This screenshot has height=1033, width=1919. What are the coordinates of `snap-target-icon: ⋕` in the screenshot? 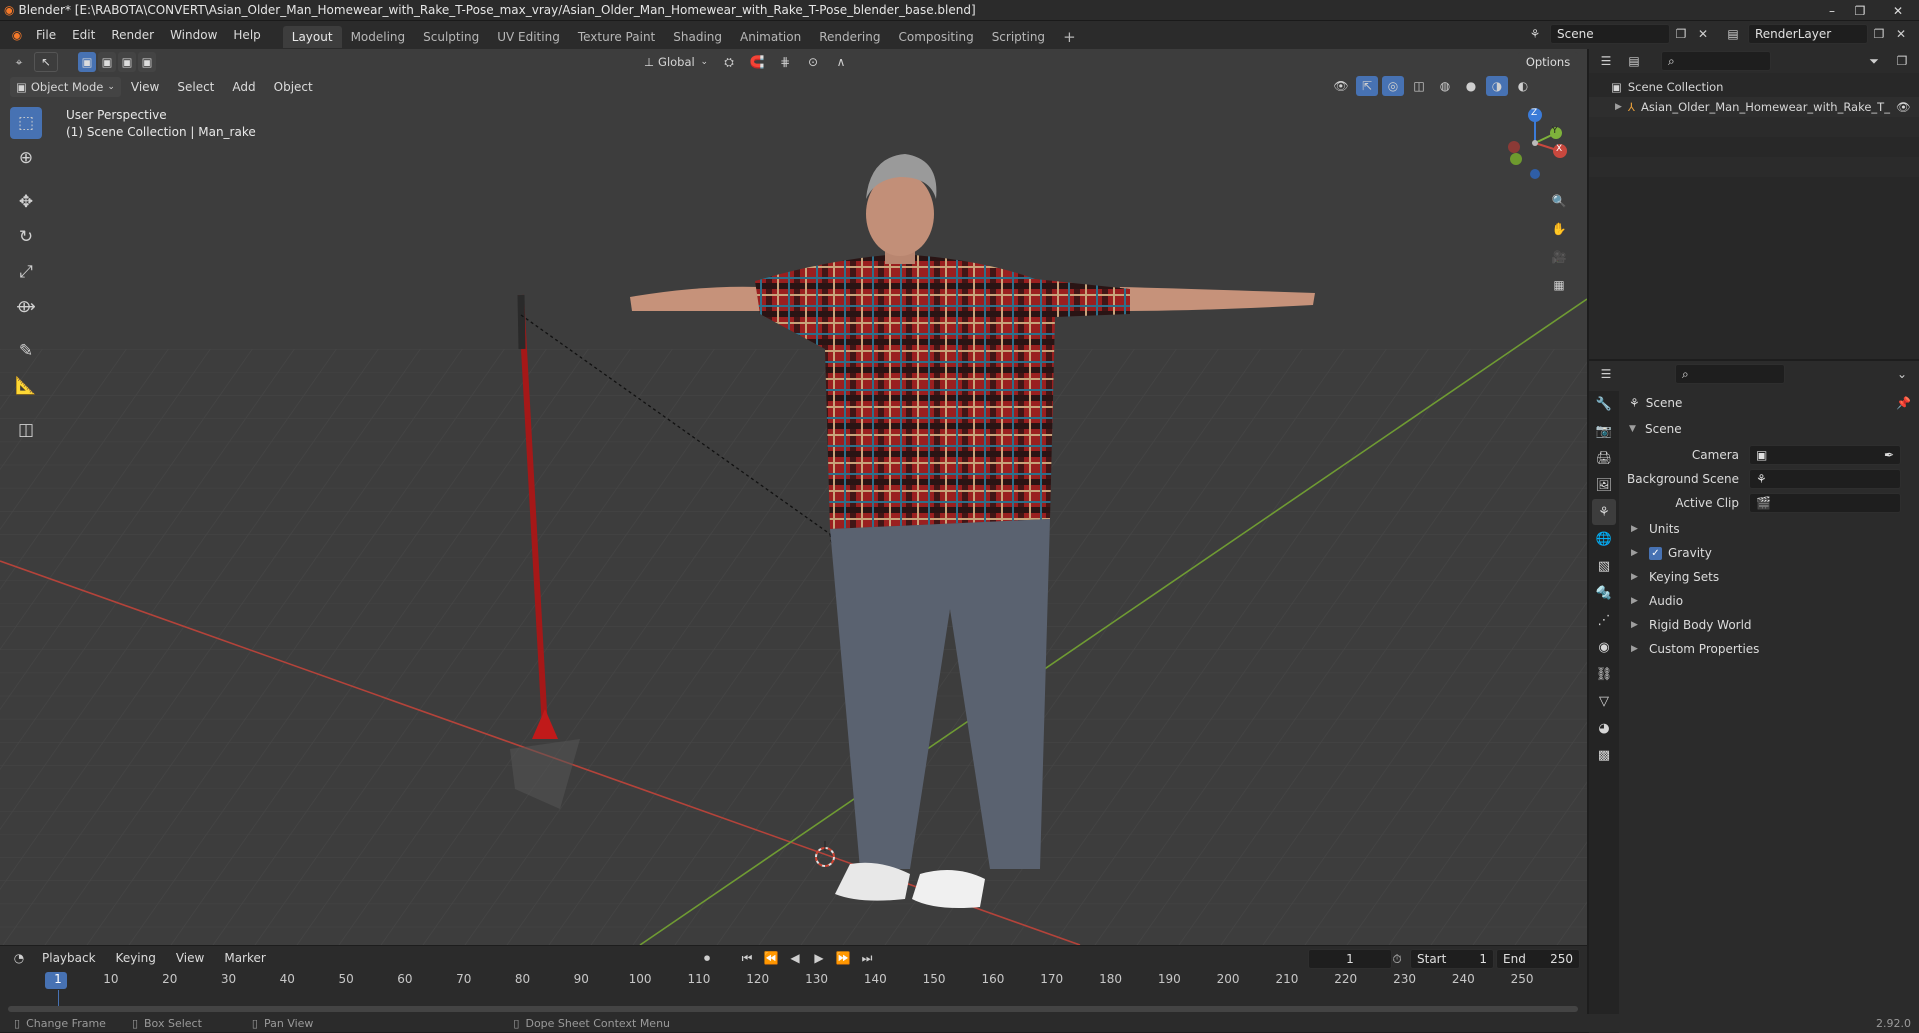 It's located at (785, 62).